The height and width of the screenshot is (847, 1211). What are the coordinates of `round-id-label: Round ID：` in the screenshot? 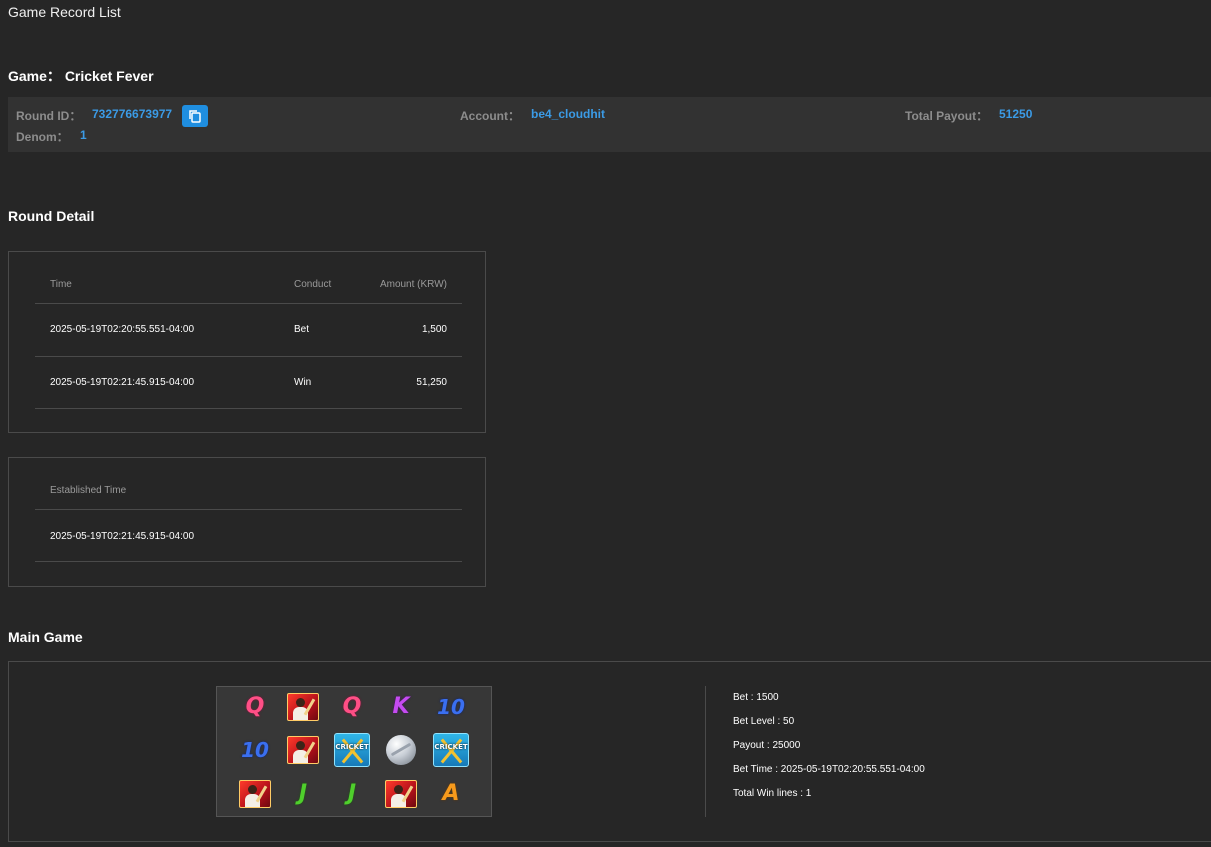 It's located at (49, 116).